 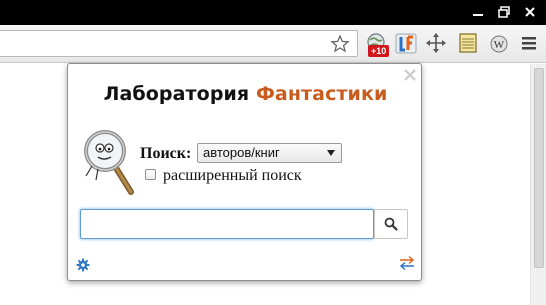 I want to click on search-icon, so click(x=391, y=224).